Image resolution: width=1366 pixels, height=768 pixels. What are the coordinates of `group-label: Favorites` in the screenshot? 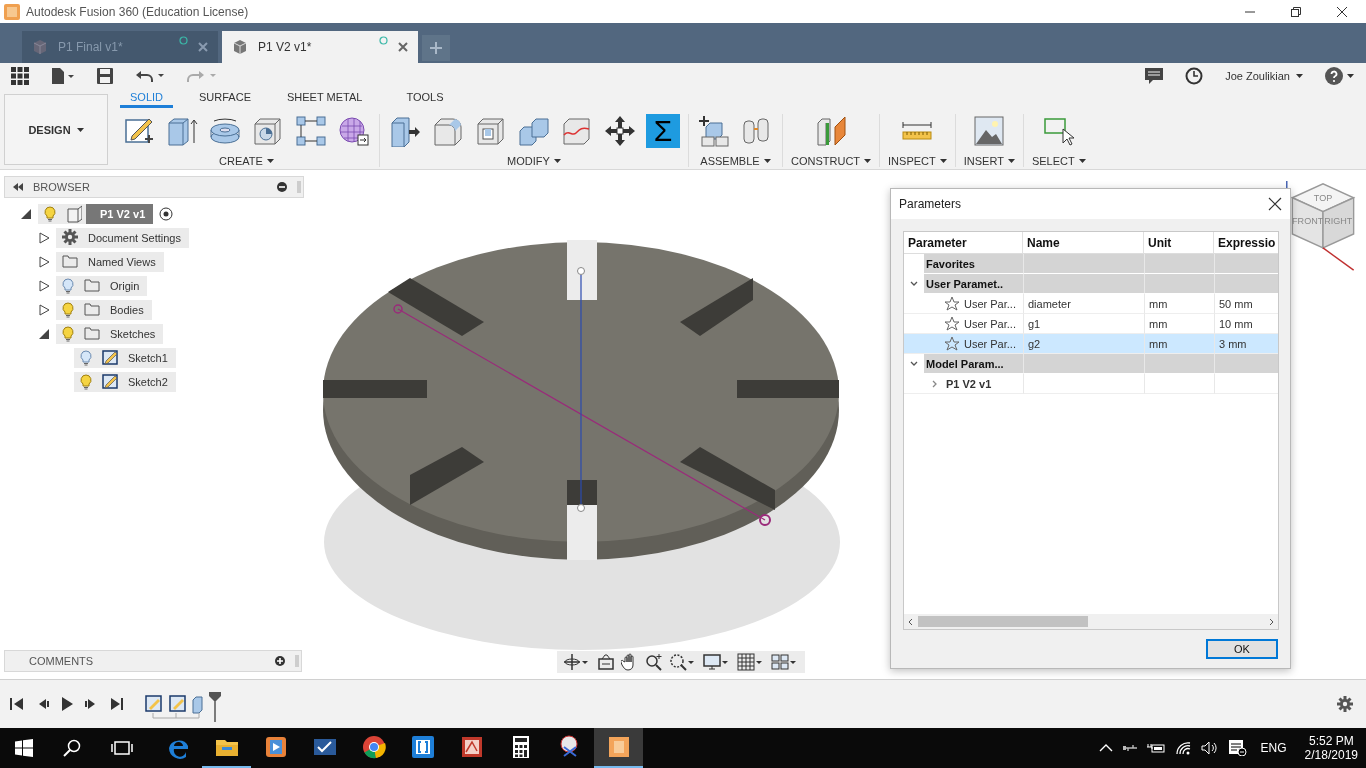 It's located at (973, 264).